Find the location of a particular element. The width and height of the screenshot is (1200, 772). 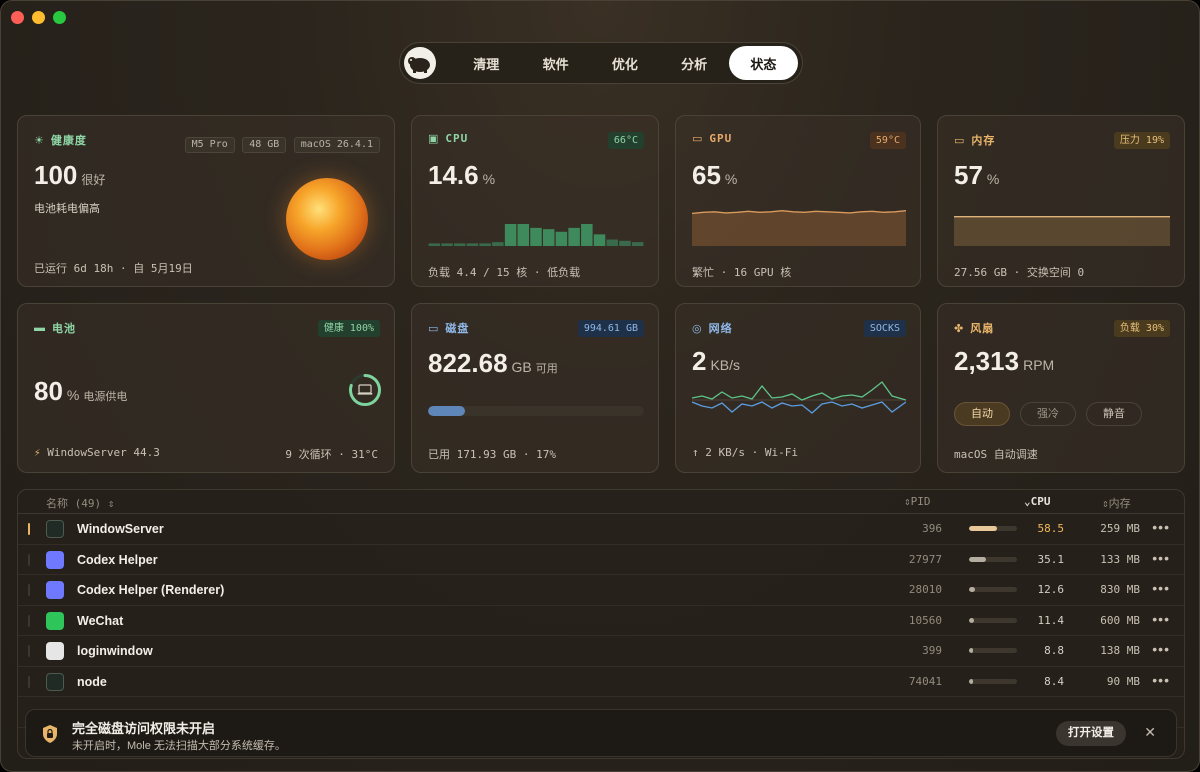

health-note: 电池耗电偏高 is located at coordinates (67, 209).